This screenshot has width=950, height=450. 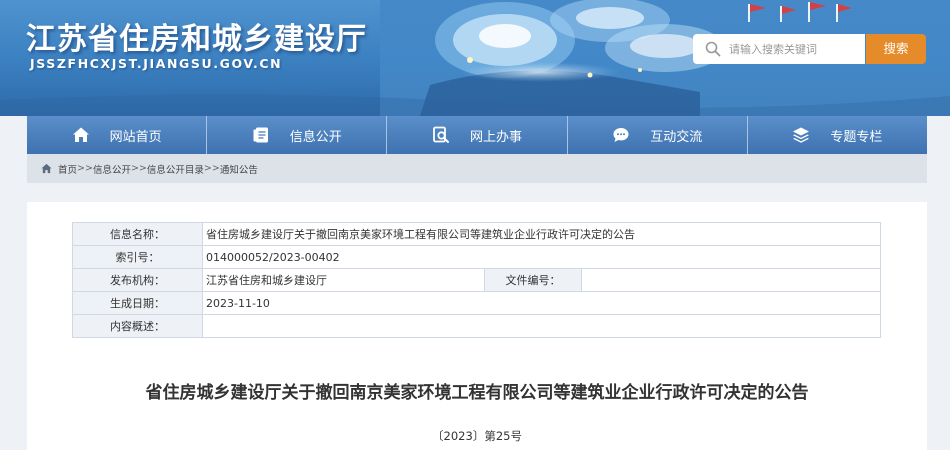 What do you see at coordinates (46, 168) in the screenshot?
I see `breadcrumb-home-icon` at bounding box center [46, 168].